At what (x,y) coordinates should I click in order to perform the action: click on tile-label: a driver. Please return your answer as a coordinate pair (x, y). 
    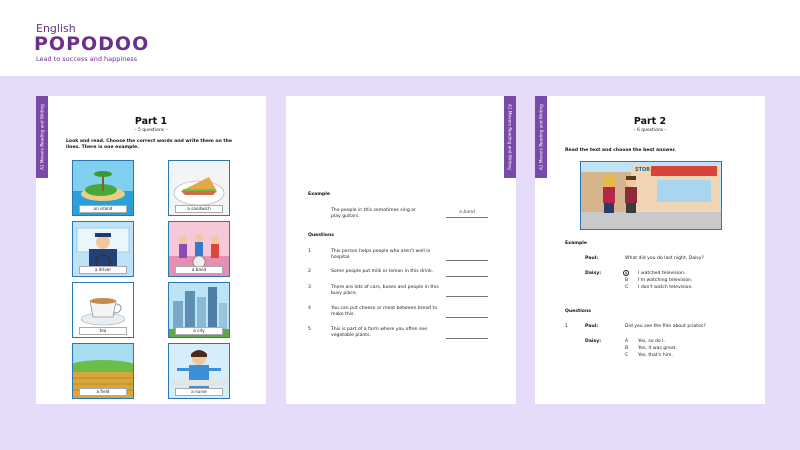
    Looking at the image, I should click on (103, 270).